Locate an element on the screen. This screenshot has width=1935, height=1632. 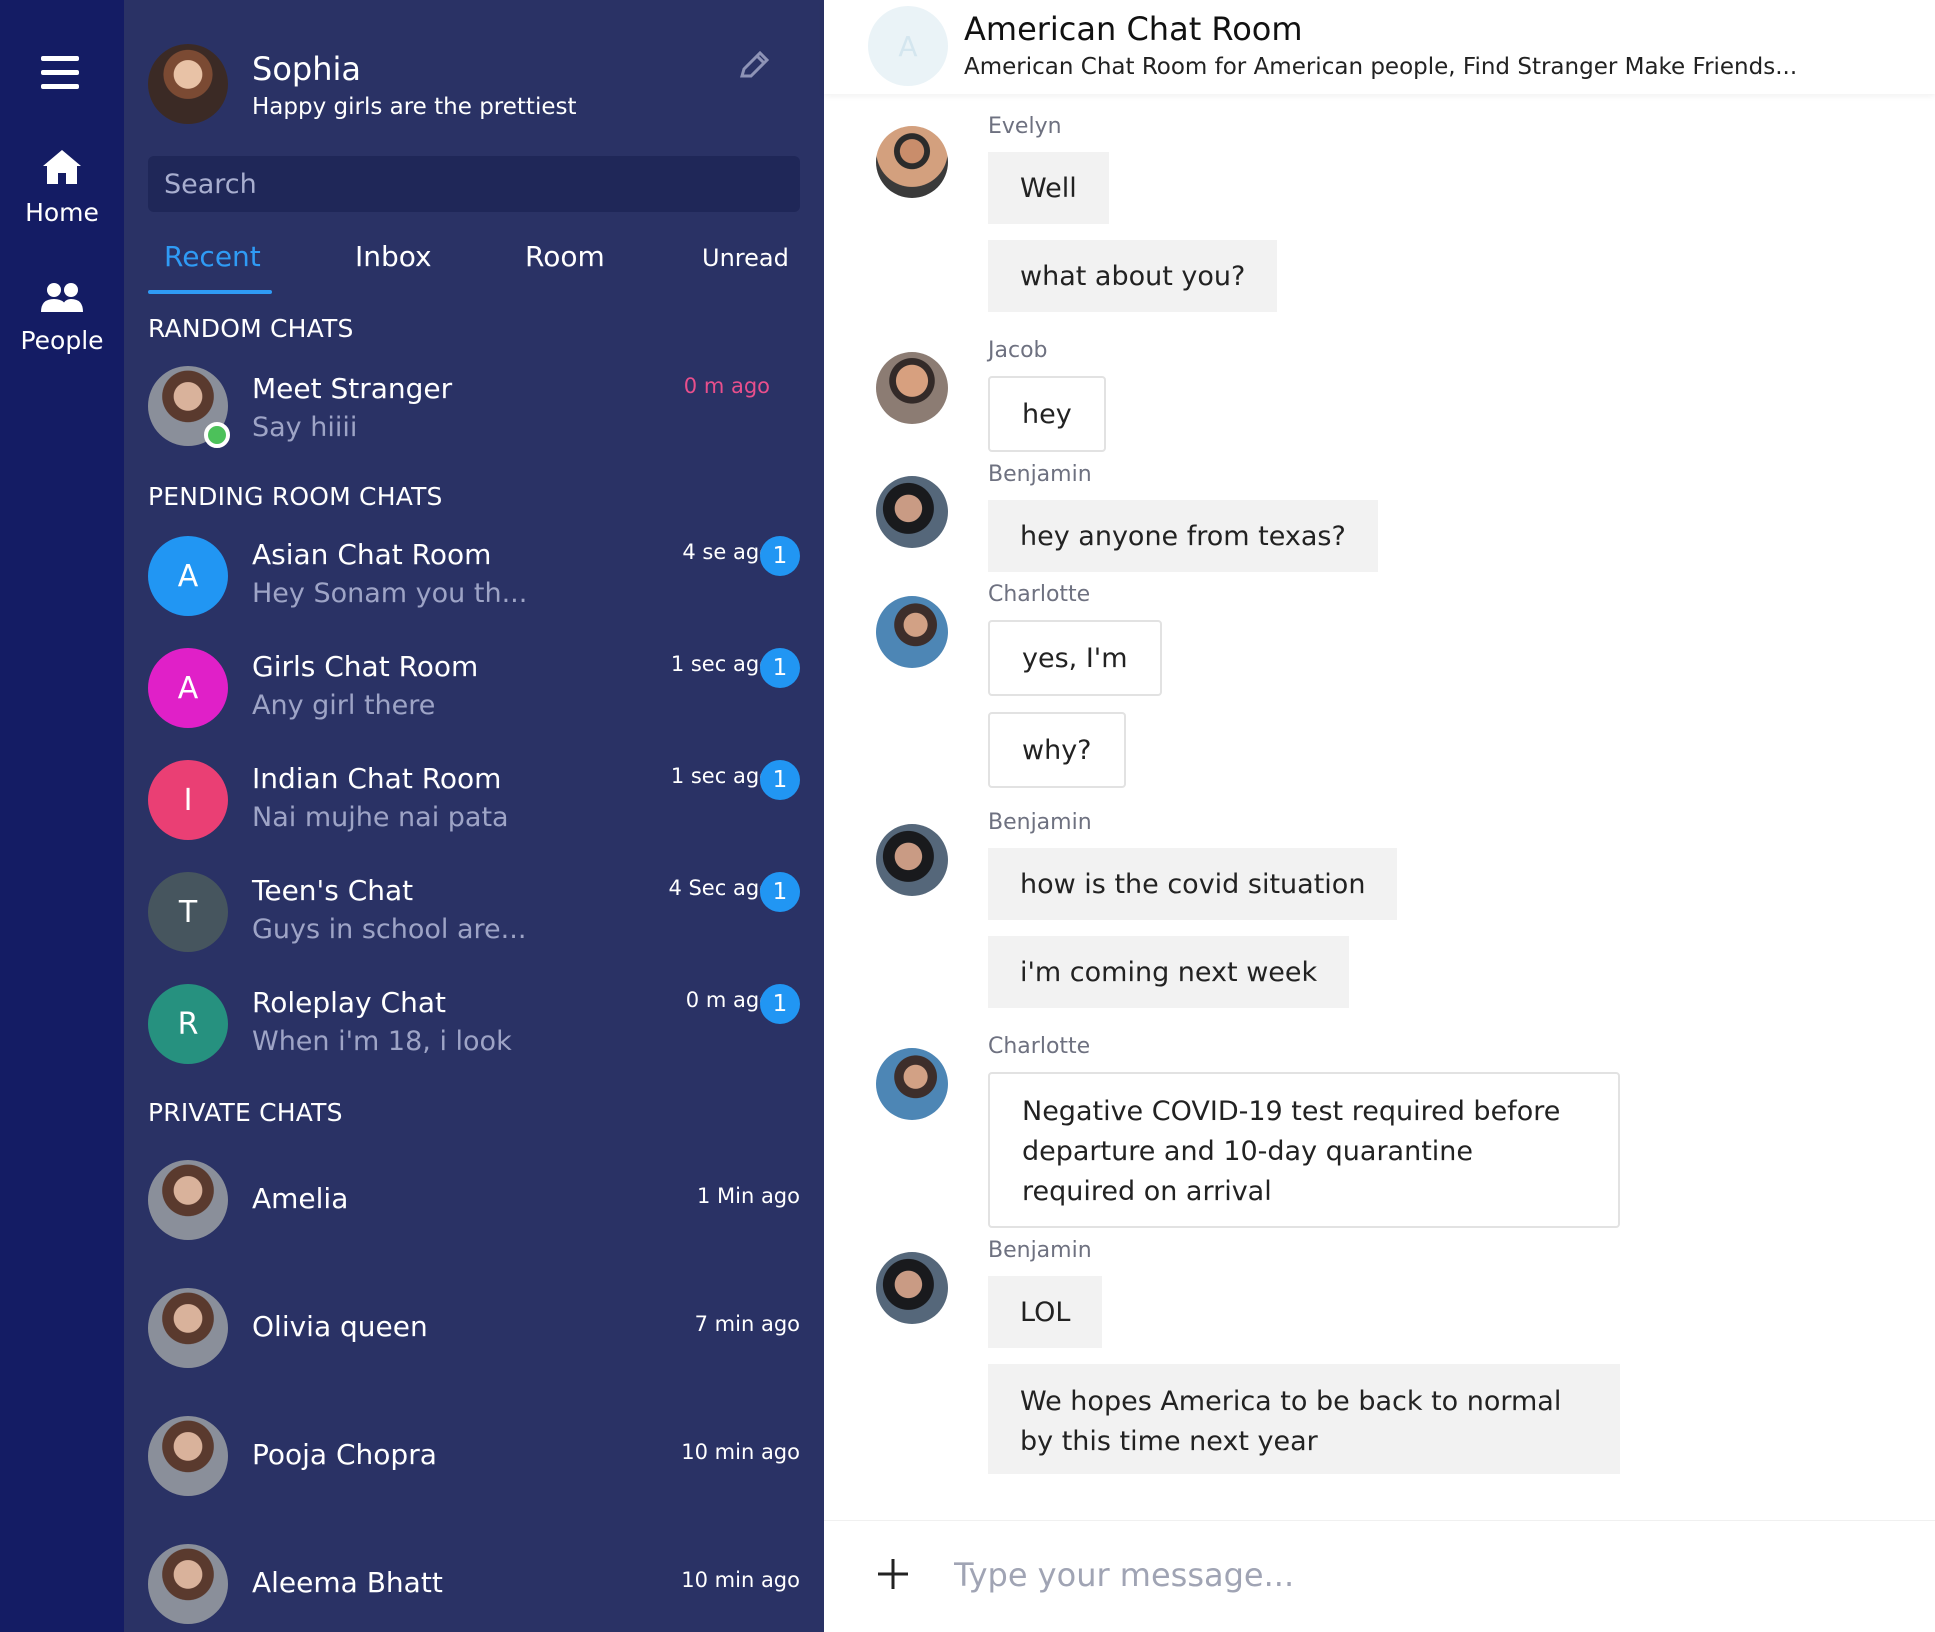
section-private-chats: PRIVATE CHATS is located at coordinates (245, 1112).